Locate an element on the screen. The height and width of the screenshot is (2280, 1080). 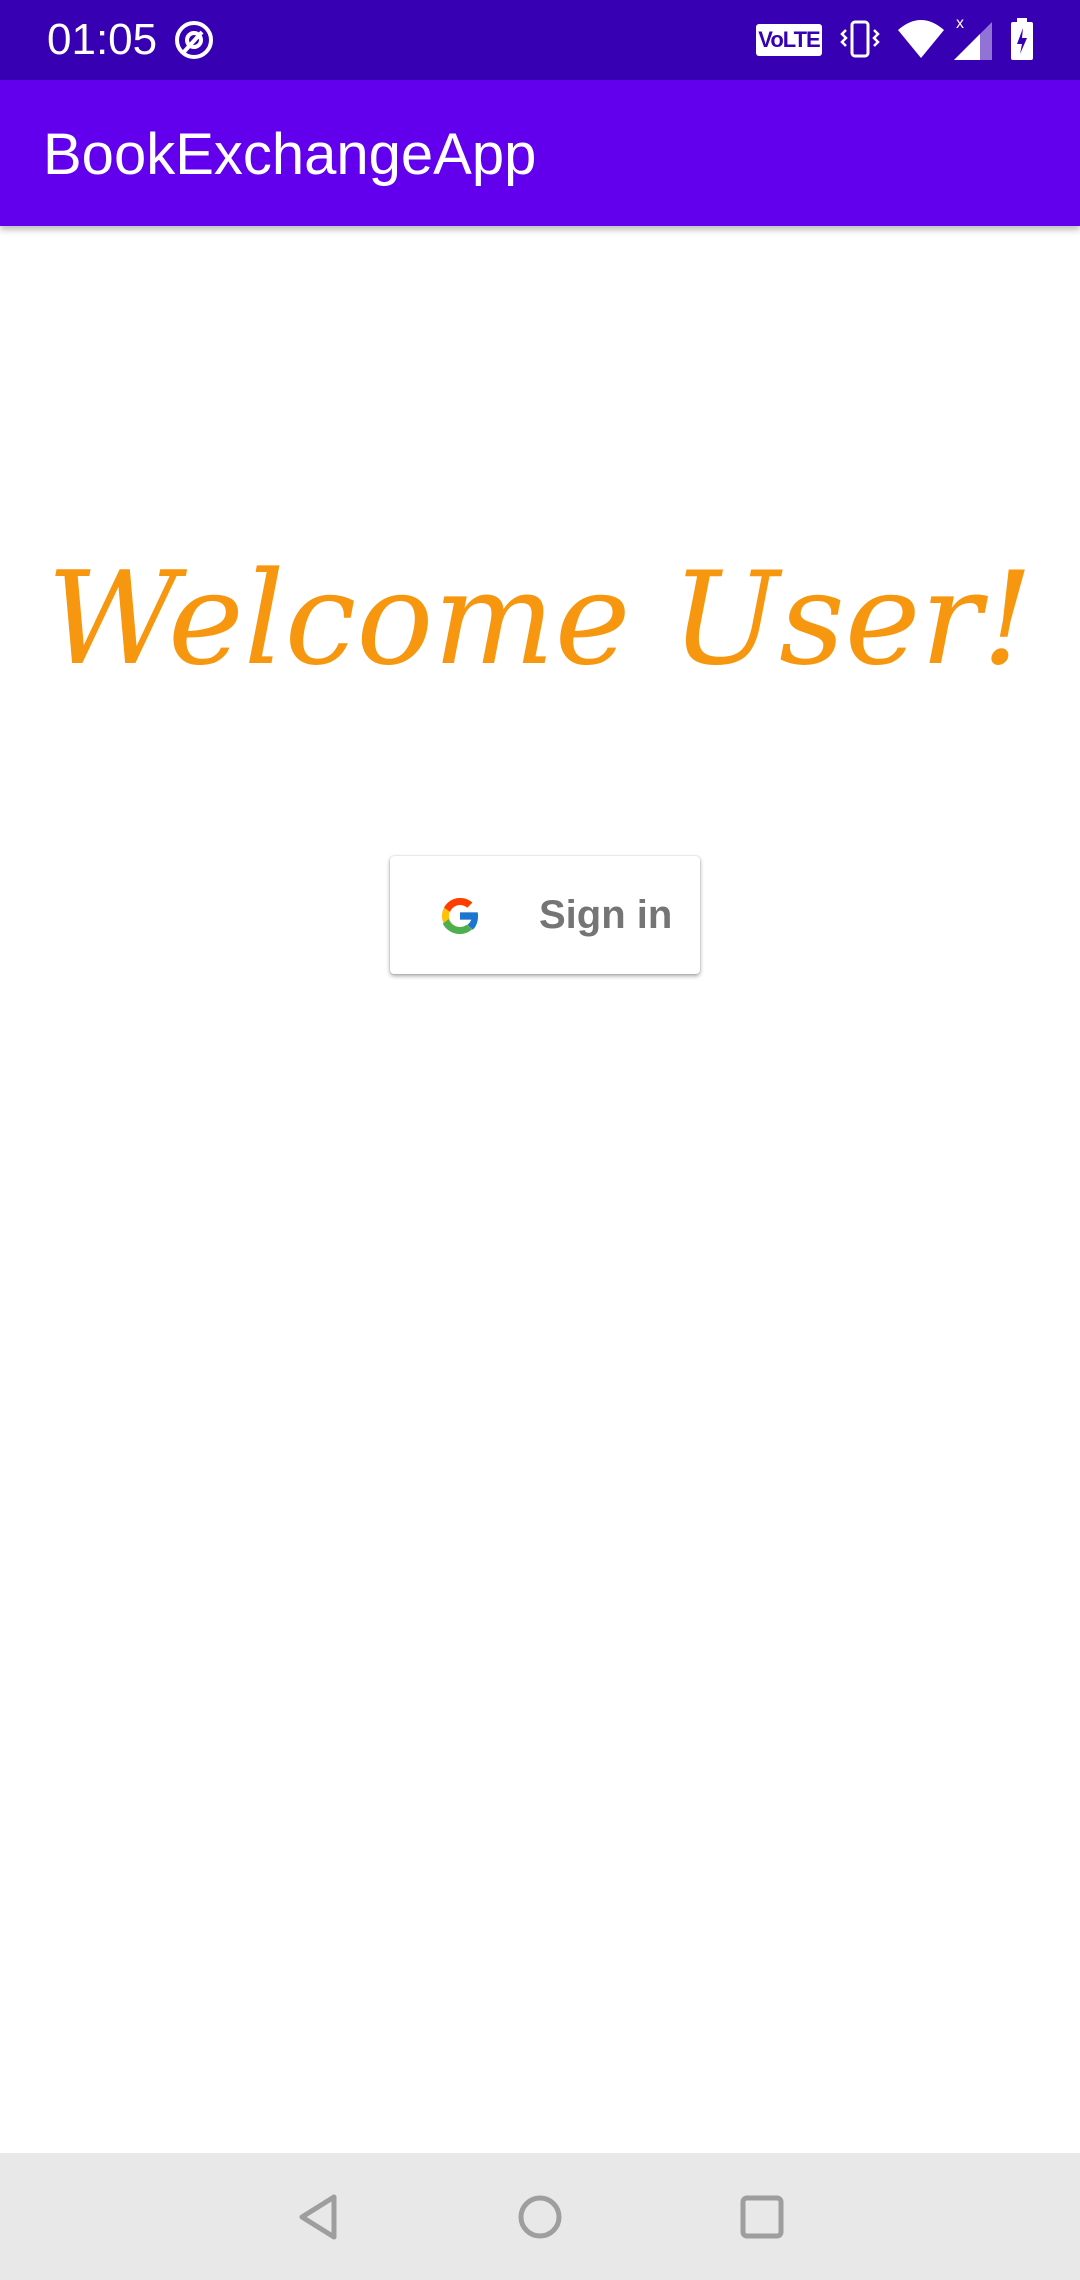
recents-icon is located at coordinates (762, 2217).